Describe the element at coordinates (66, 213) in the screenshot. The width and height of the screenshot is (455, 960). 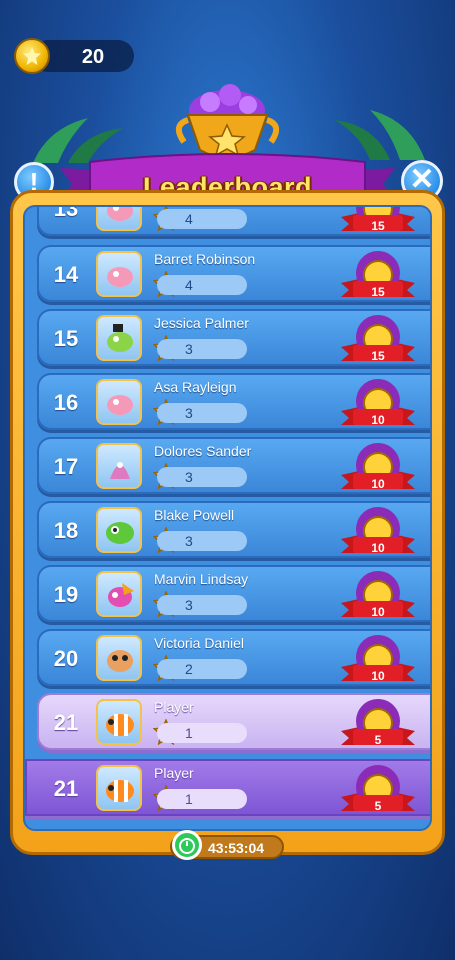
I see `row-rank: 13` at that location.